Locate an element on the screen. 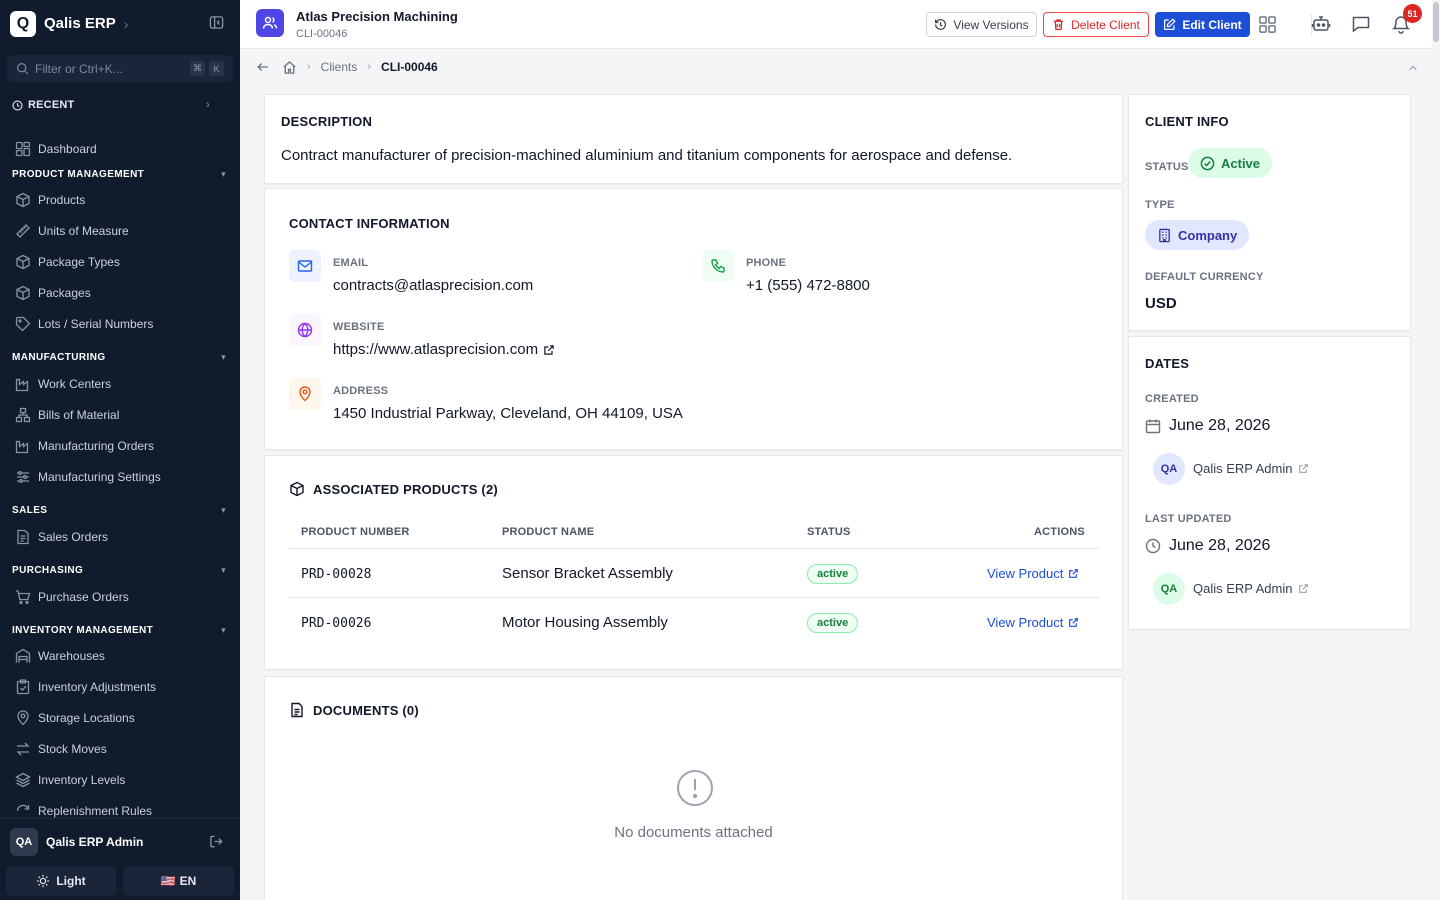  sidebar-item-inventory-adjustments: Inventory Adjustments is located at coordinates (85, 687).